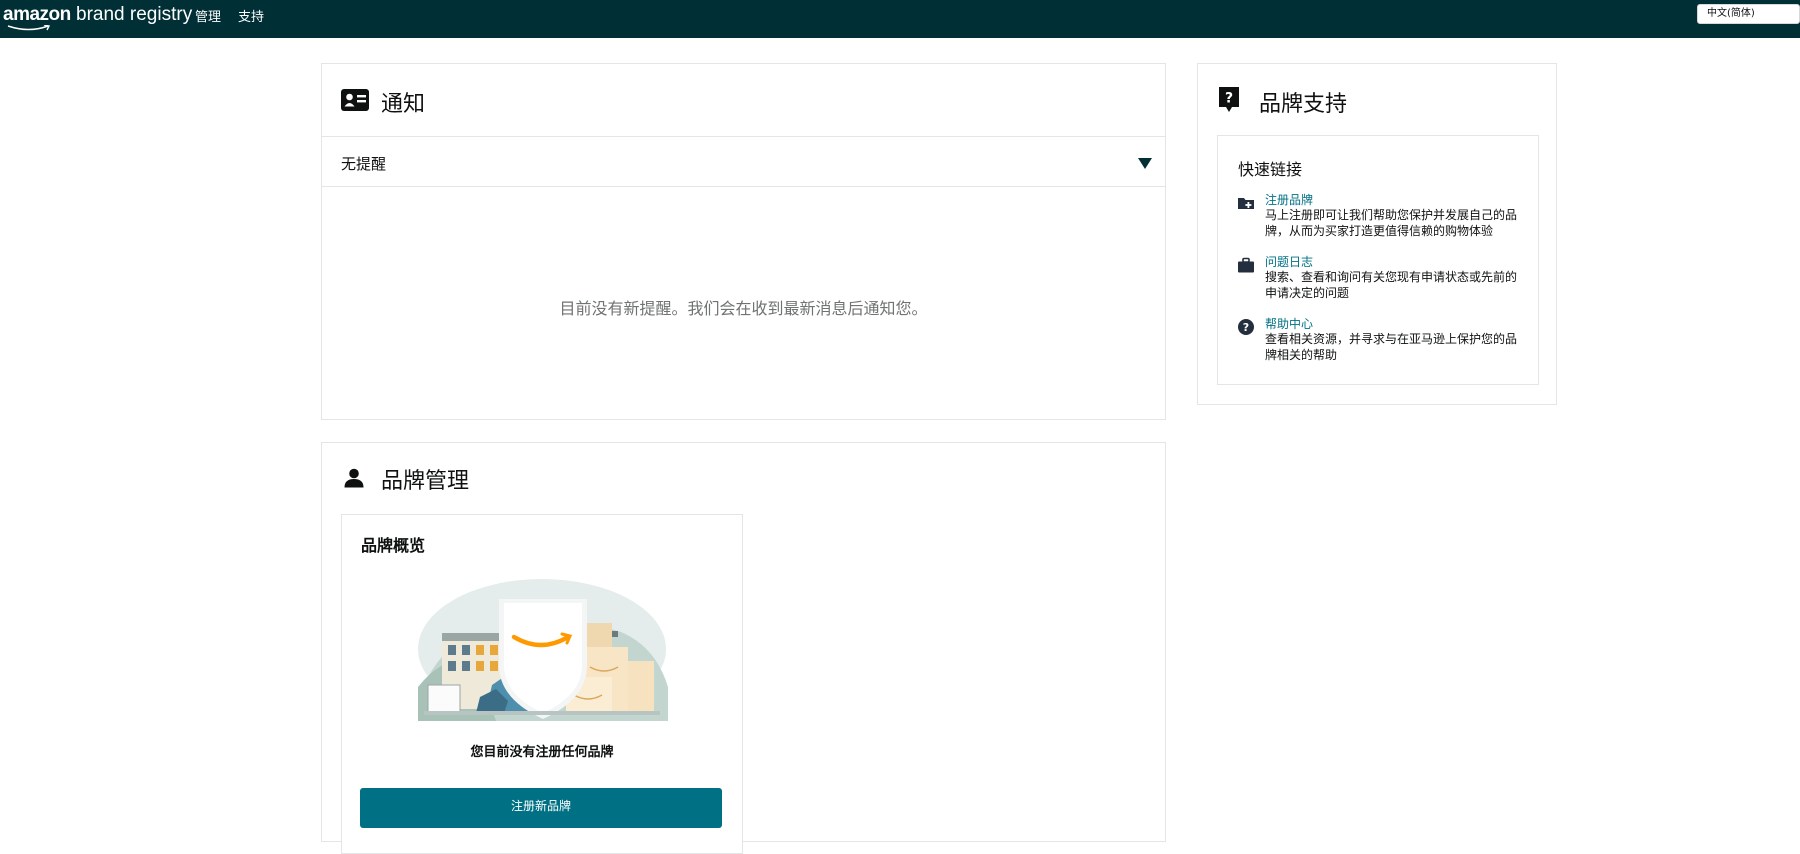 The width and height of the screenshot is (1800, 854). I want to click on case-log-link: 问题日志, so click(1289, 261).